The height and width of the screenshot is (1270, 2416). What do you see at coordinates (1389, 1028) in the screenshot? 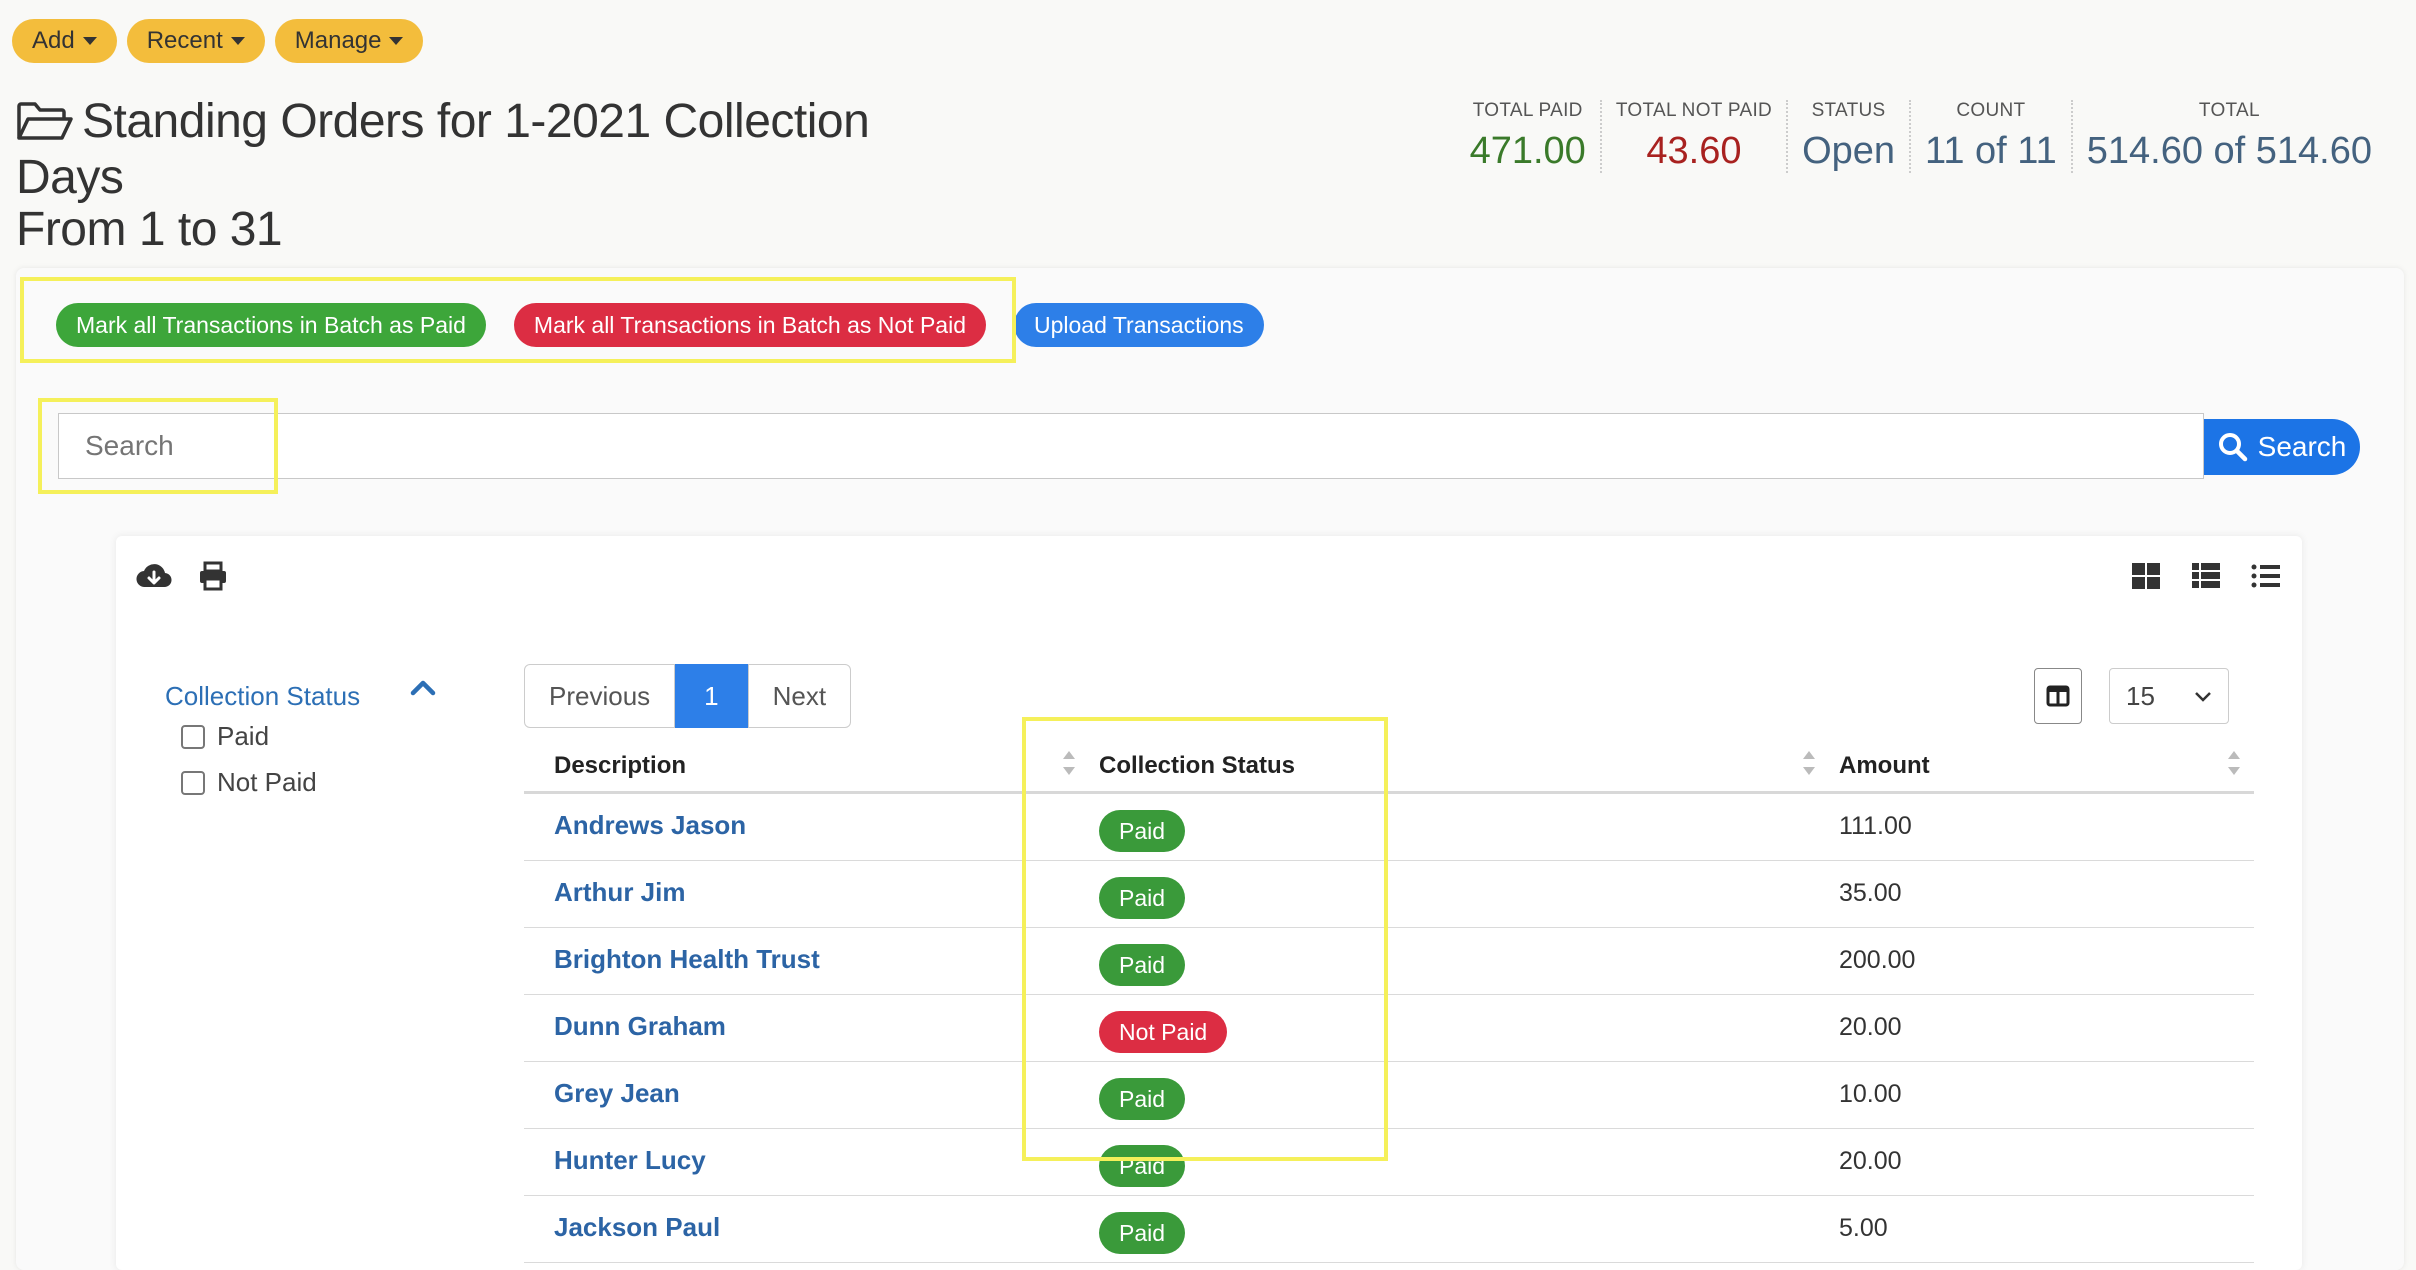
I see `table-row: Dunn Graham Not Paid 20.00` at bounding box center [1389, 1028].